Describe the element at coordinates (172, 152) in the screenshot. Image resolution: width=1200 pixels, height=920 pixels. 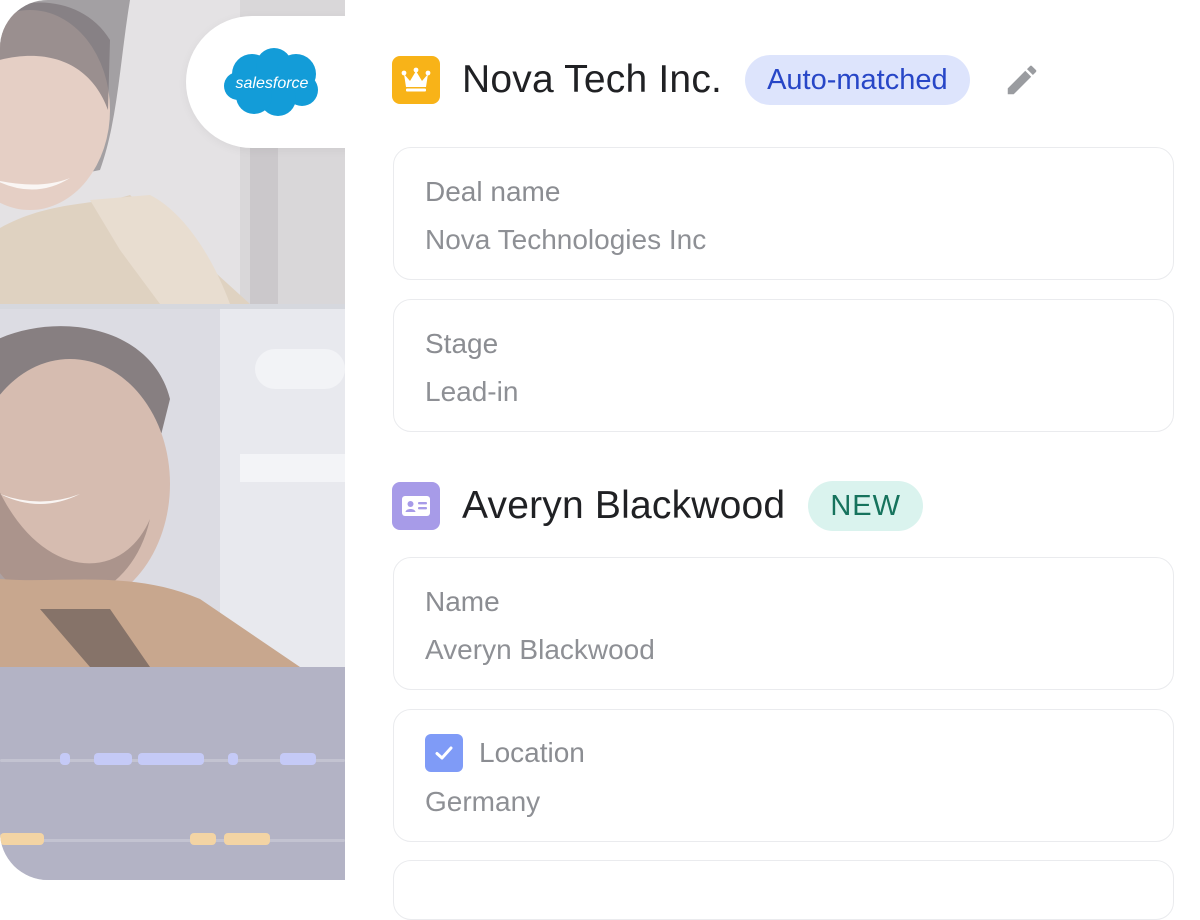
I see `video-tile-participant-1: salesforce` at that location.